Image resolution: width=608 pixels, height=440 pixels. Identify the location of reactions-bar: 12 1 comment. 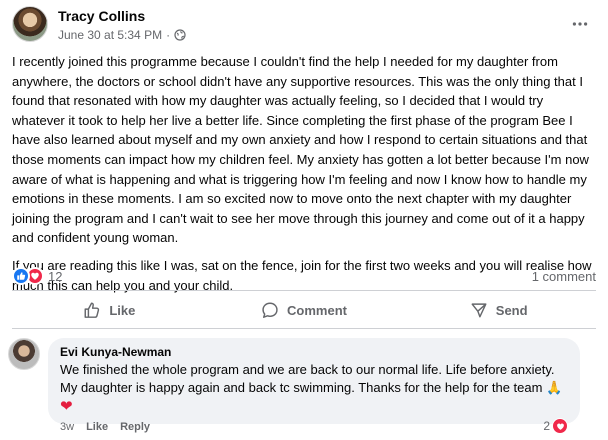
(304, 277).